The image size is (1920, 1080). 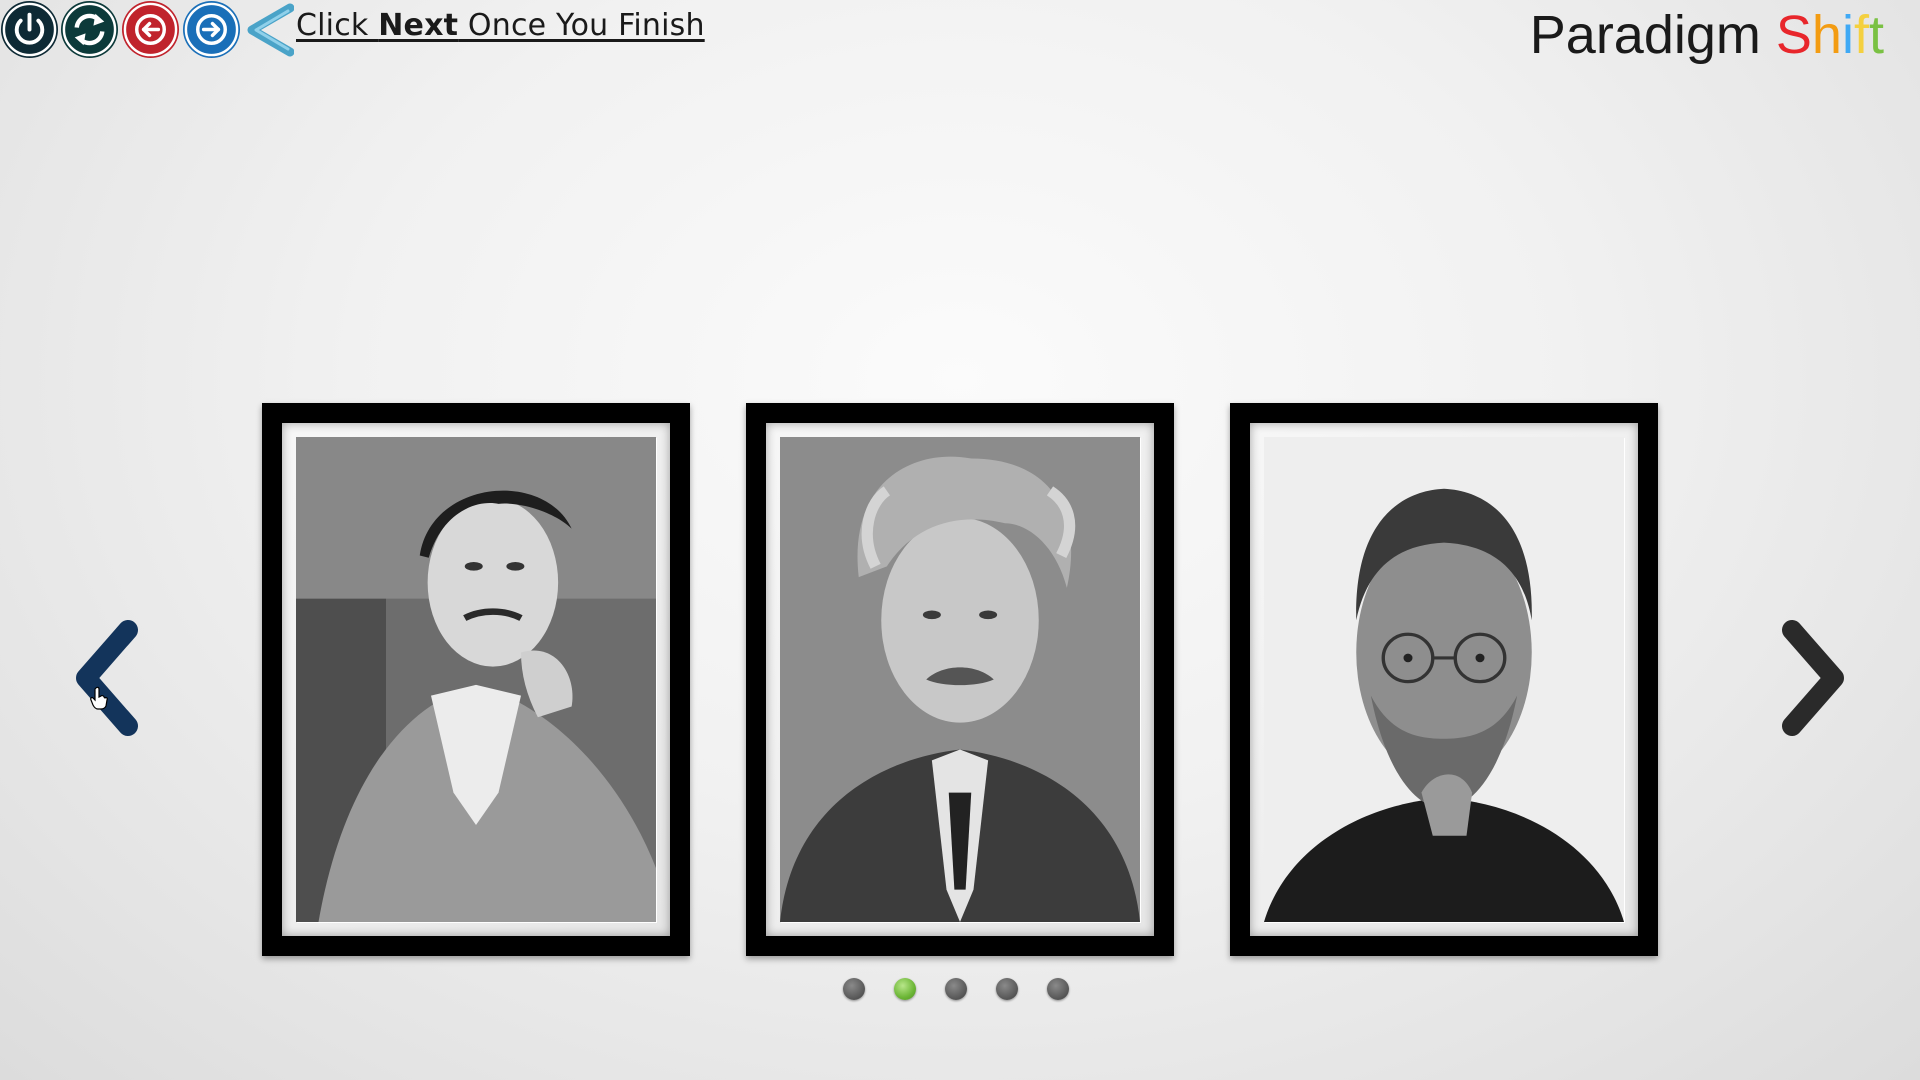 I want to click on back-button, so click(x=150, y=29).